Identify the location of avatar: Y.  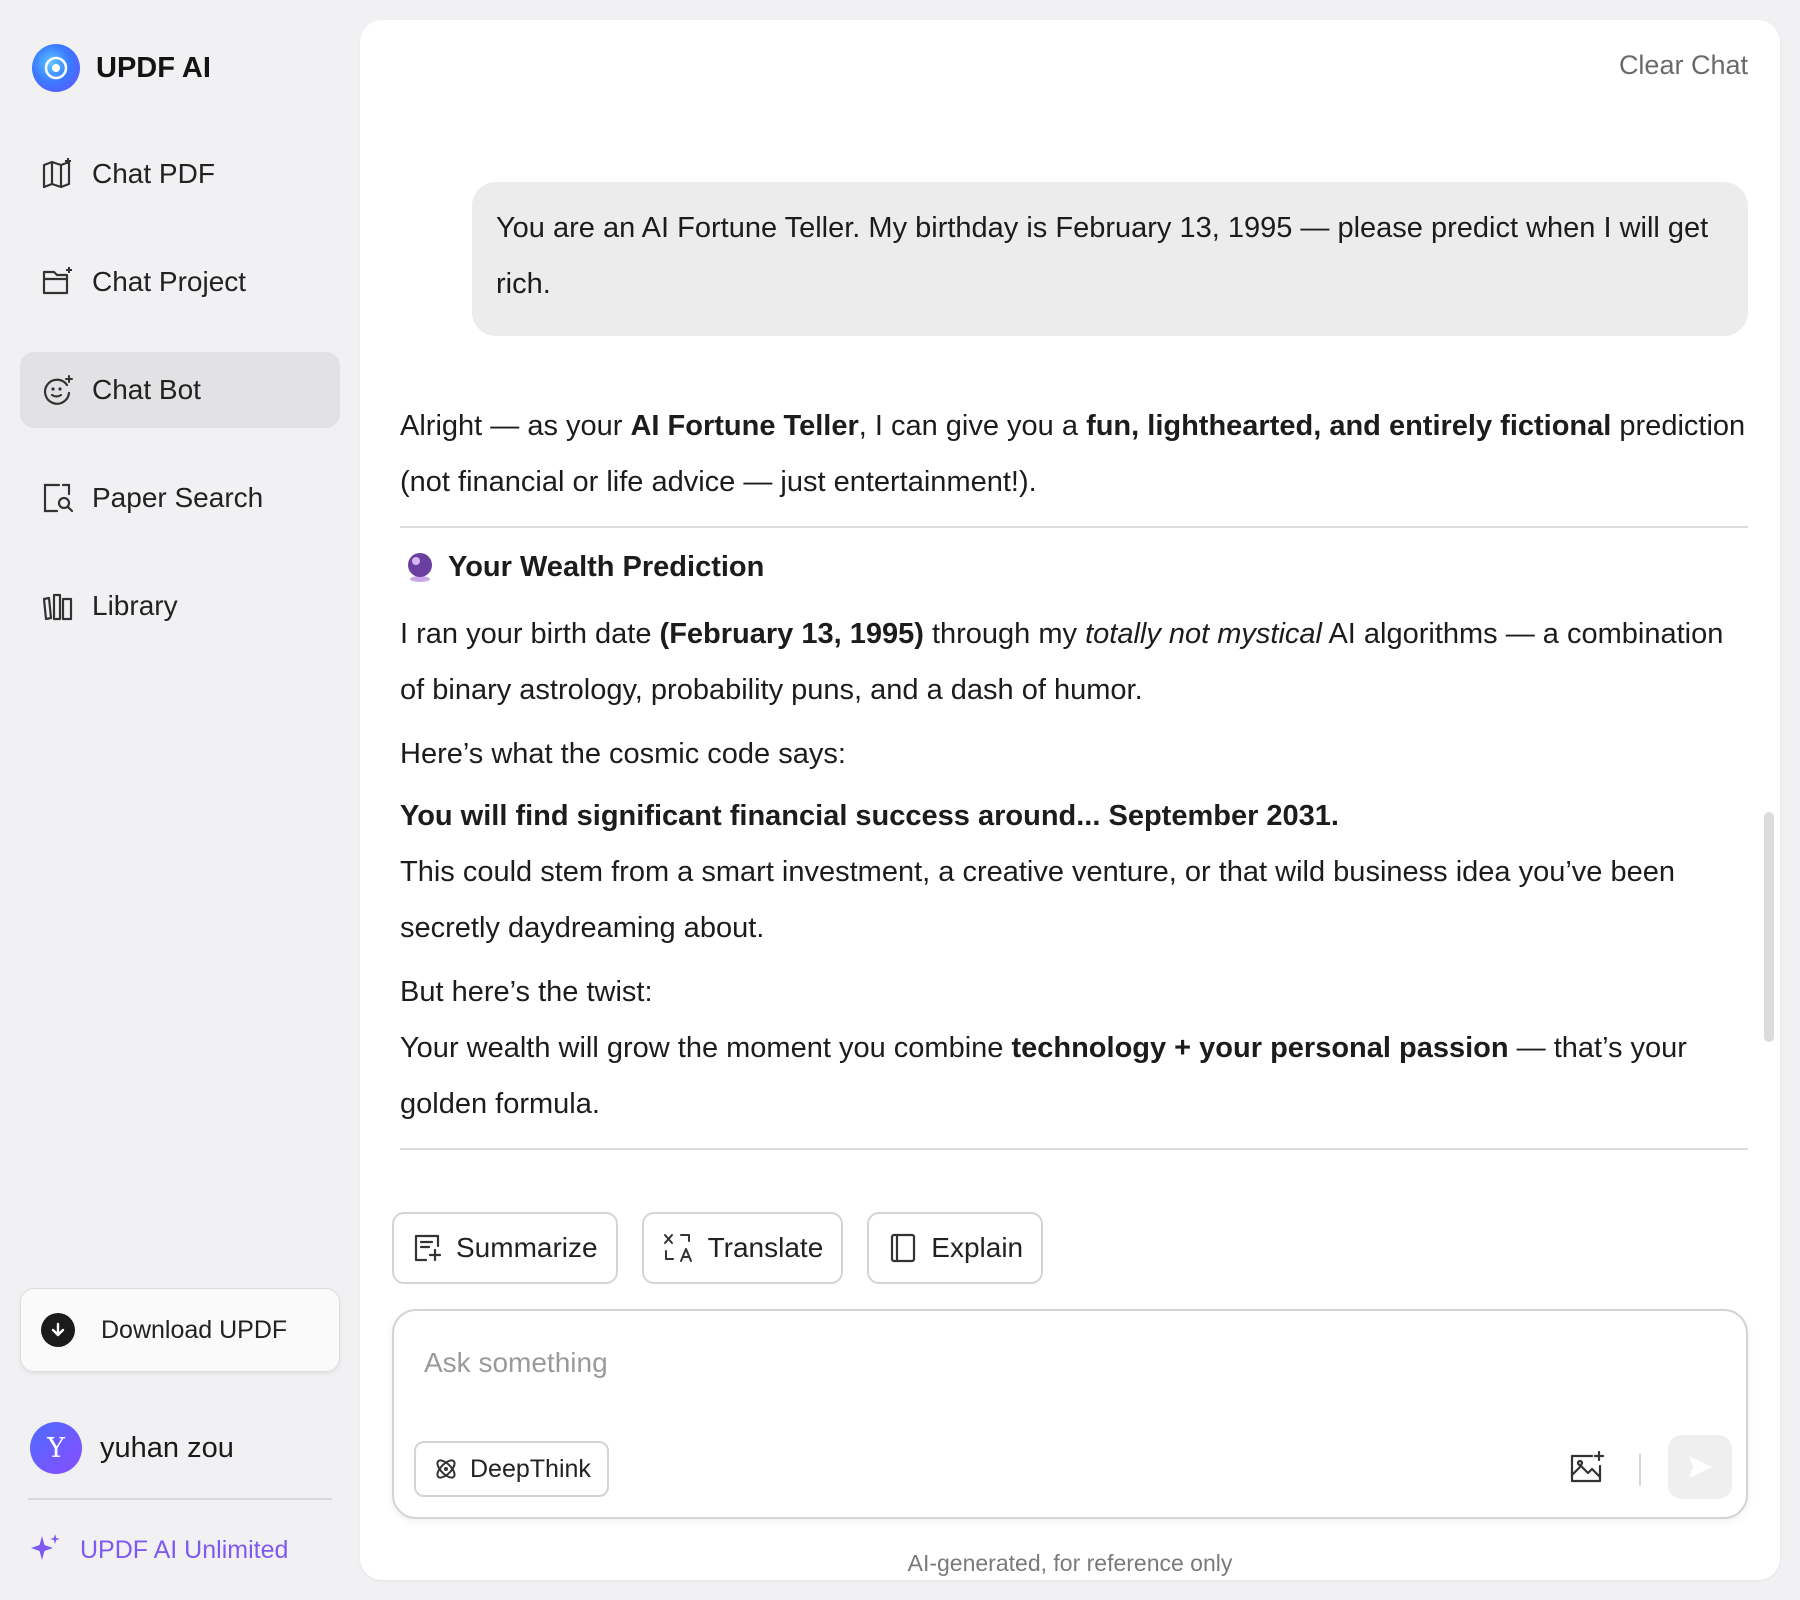
(56, 1448).